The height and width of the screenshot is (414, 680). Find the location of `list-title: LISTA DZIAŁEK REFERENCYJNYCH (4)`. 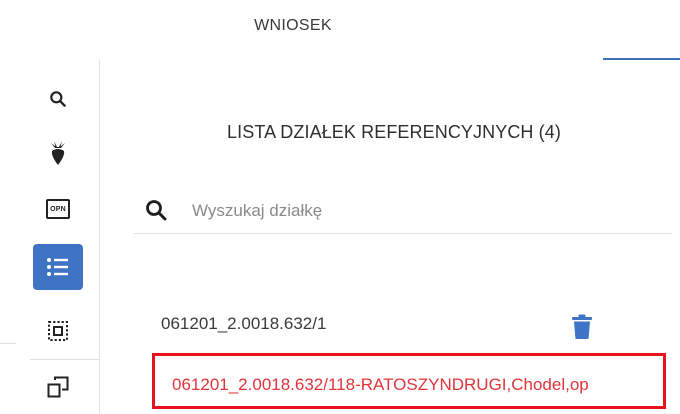

list-title: LISTA DZIAŁEK REFERENCYJNYCH (4) is located at coordinates (394, 132).